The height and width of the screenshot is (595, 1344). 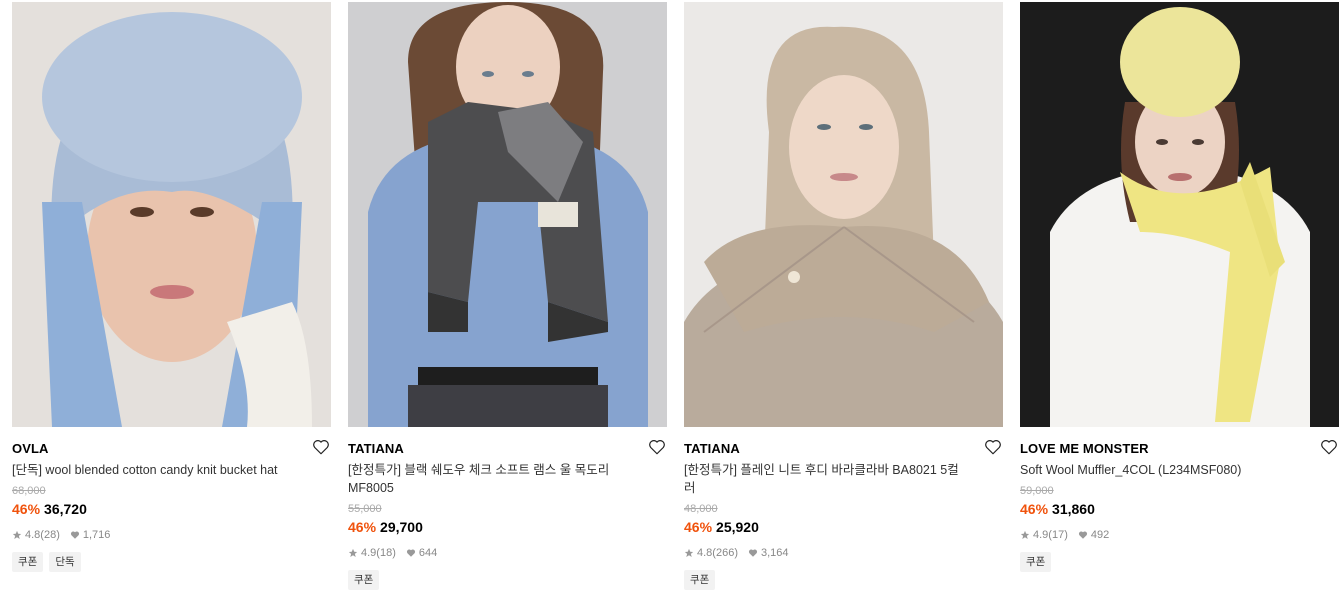 I want to click on review-count: (266), so click(x=725, y=553).